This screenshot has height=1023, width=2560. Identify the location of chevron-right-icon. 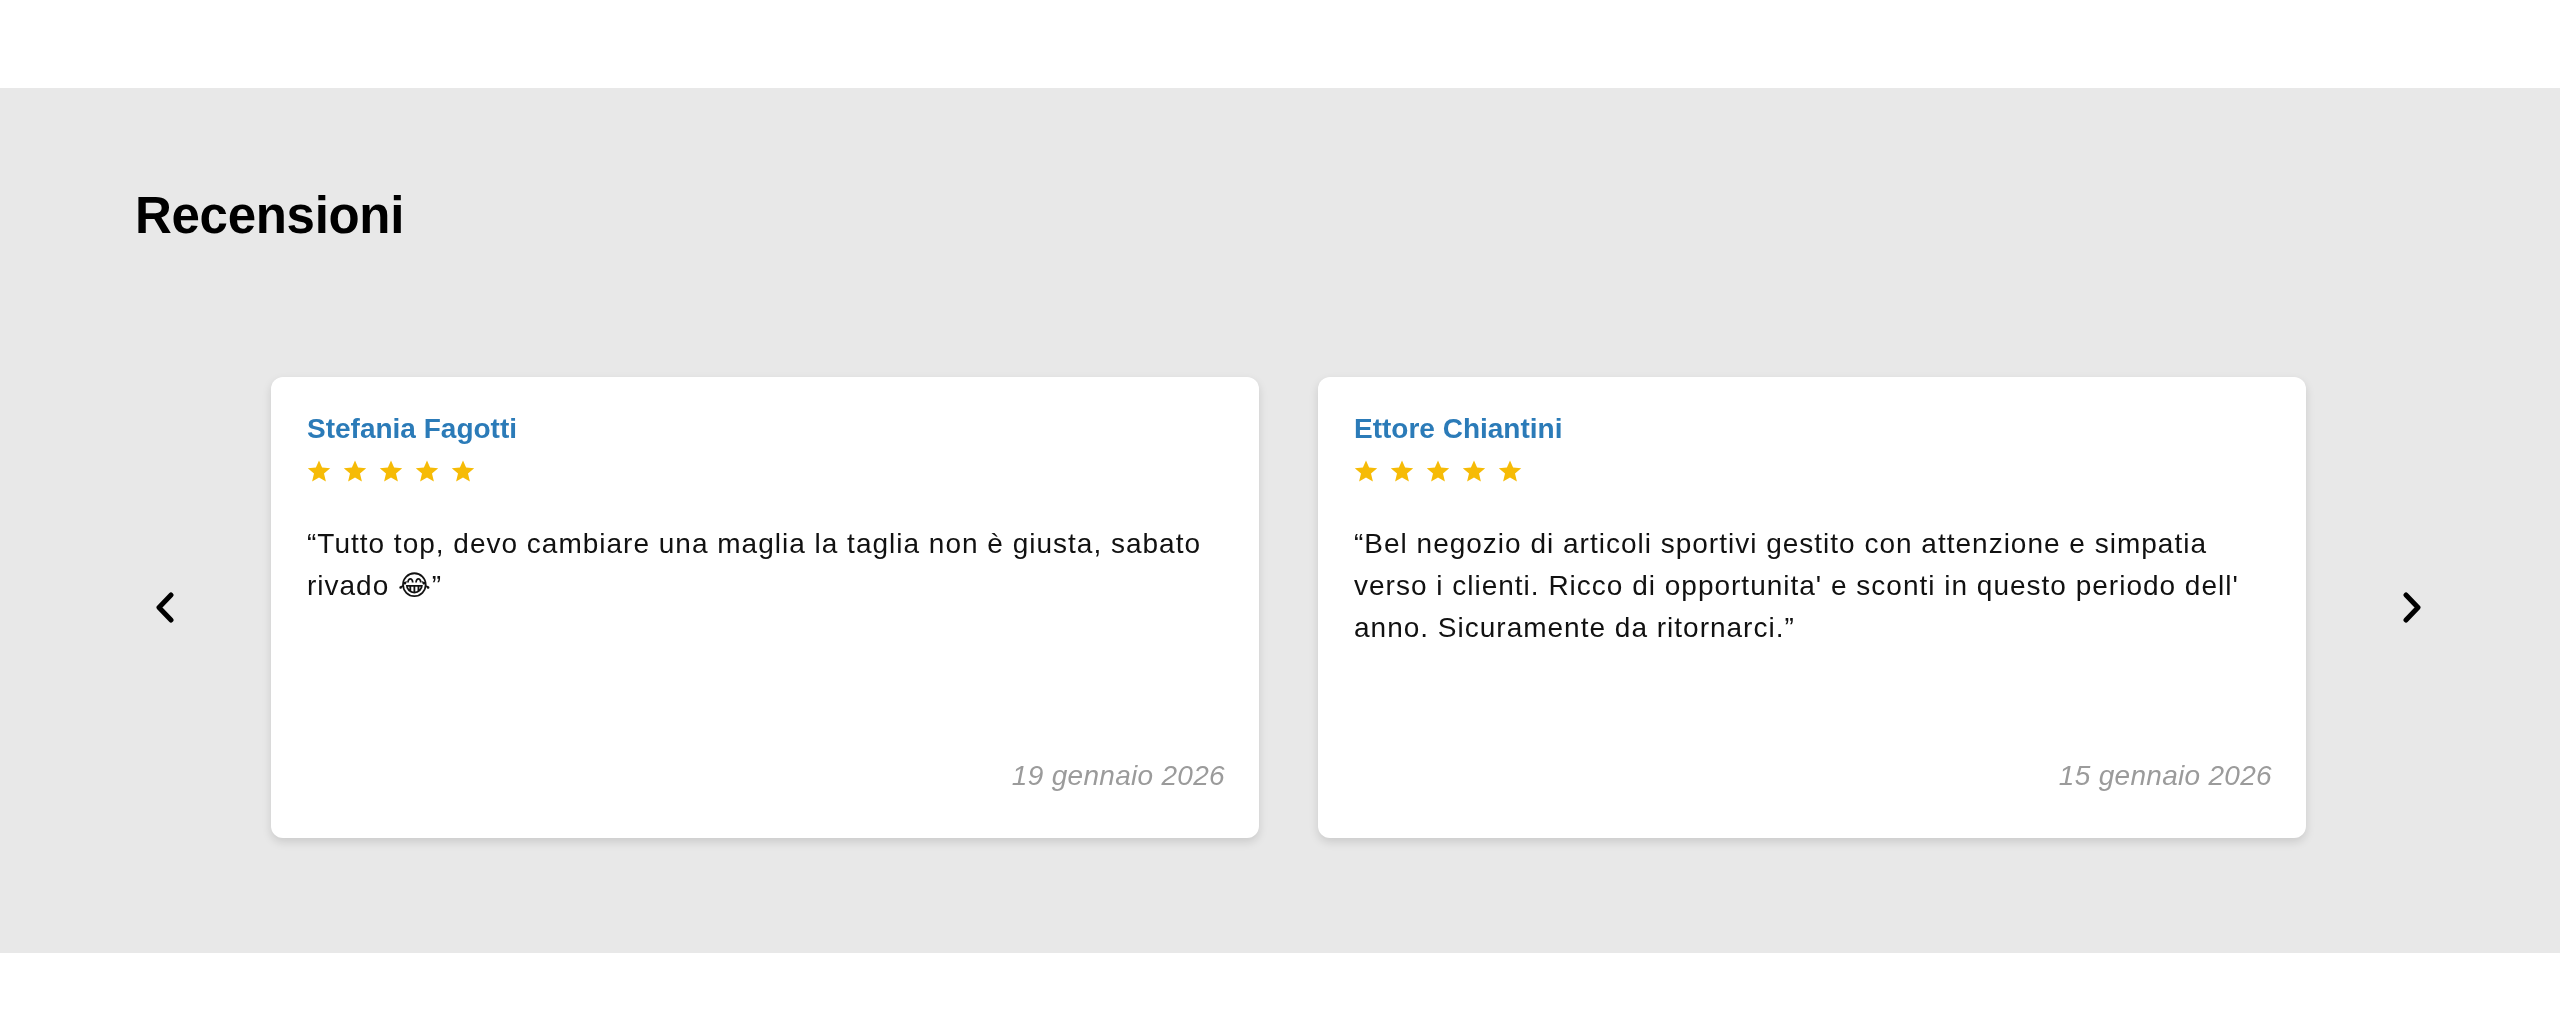
(2412, 607).